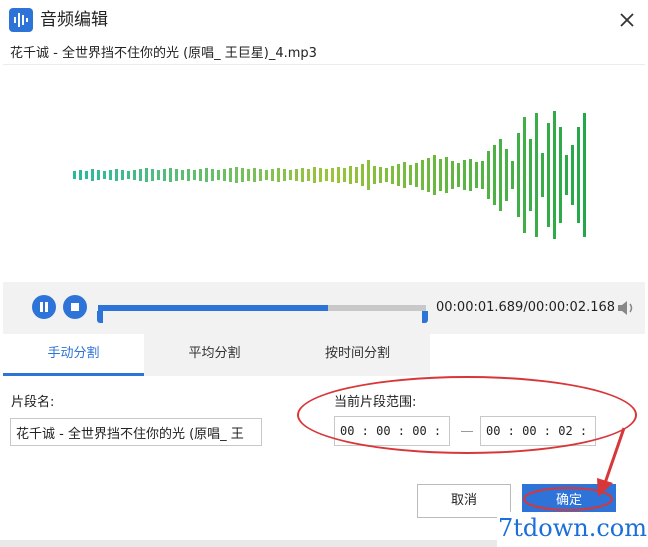 This screenshot has height=547, width=648. I want to click on segment-range-label: 当前片段范围:, so click(375, 402).